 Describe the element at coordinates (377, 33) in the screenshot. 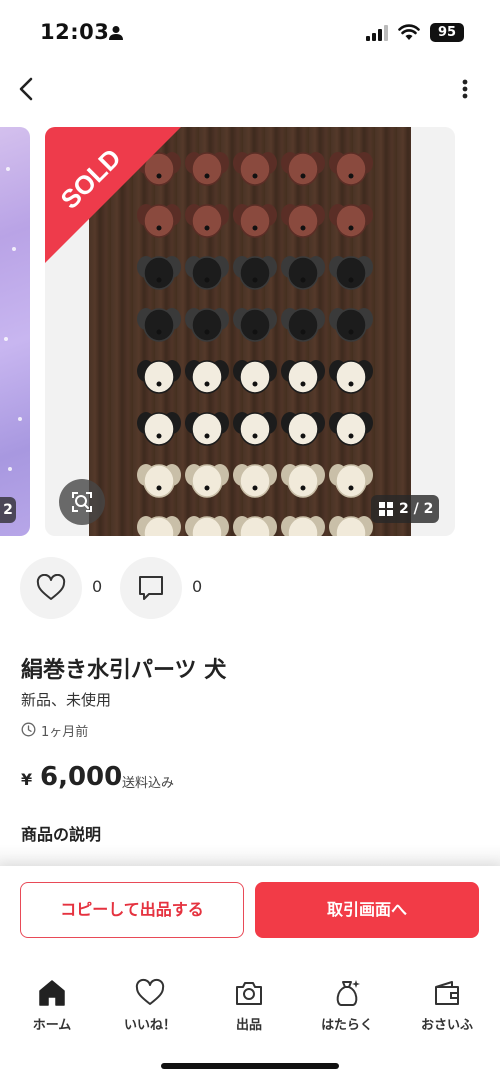

I see `signal-icon` at that location.